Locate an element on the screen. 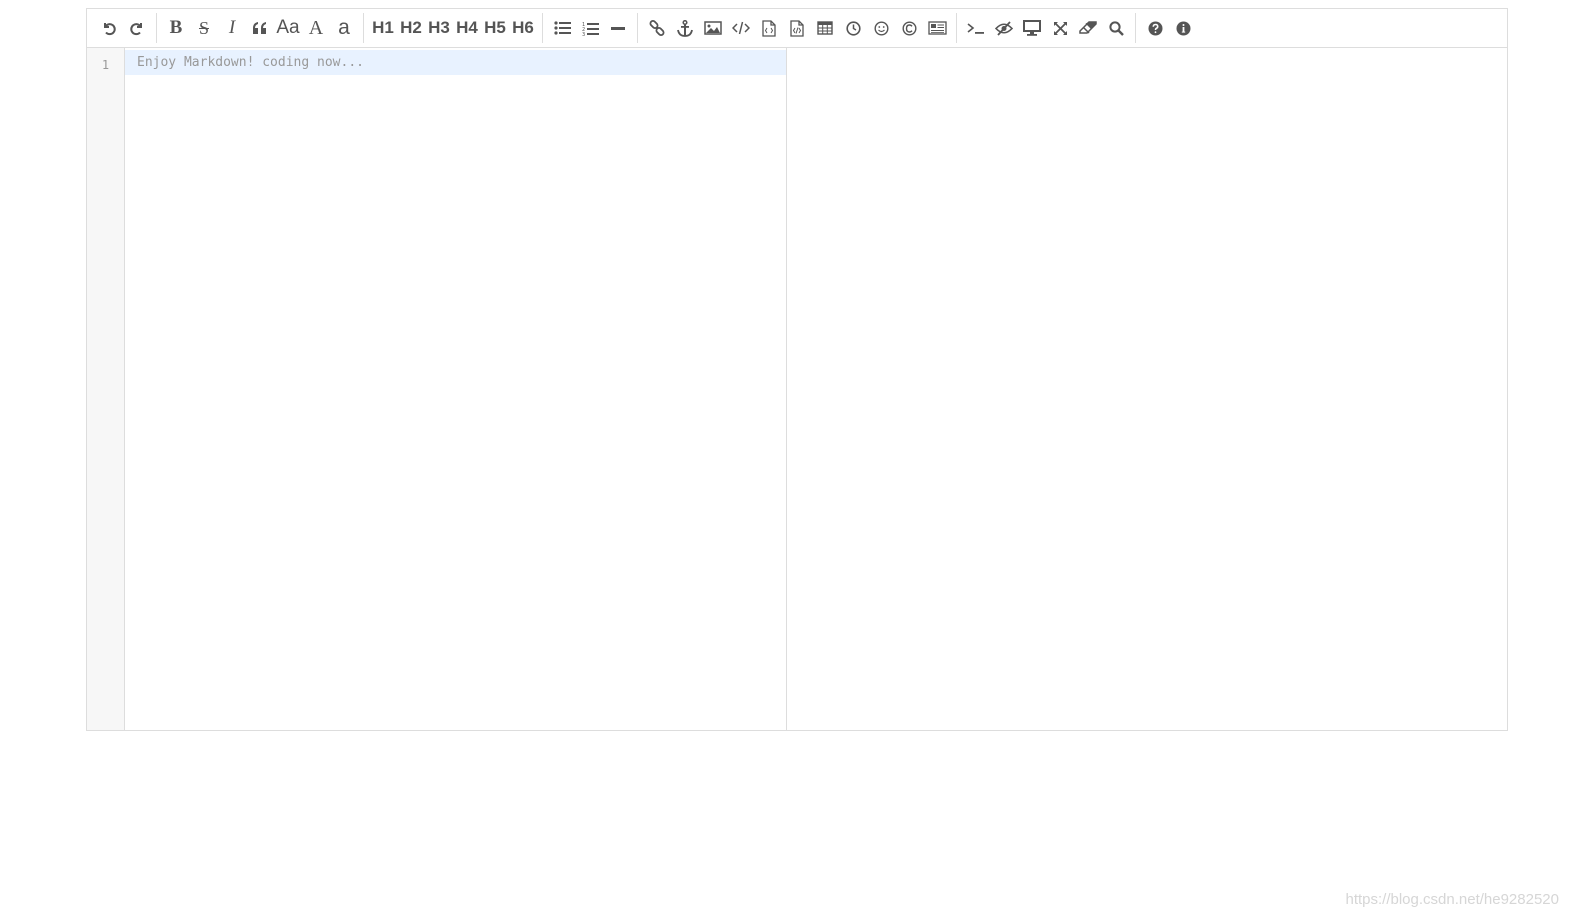 The width and height of the screenshot is (1589, 913). help-icon is located at coordinates (1155, 28).